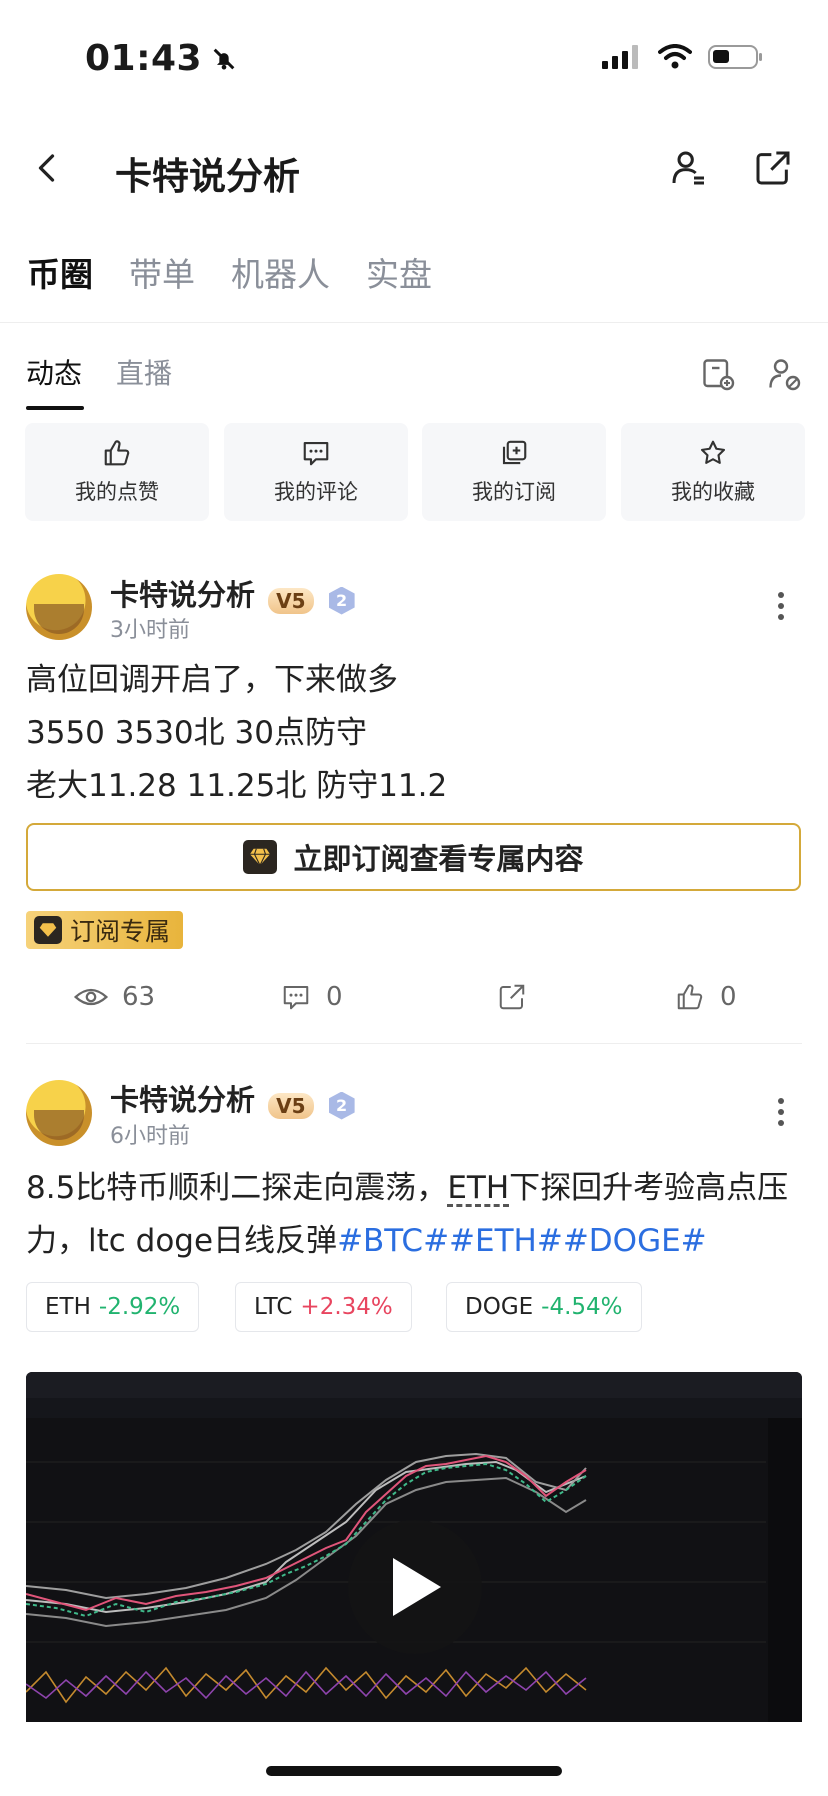  What do you see at coordinates (117, 492) in the screenshot?
I see `my-likes-label: 我的点赞` at bounding box center [117, 492].